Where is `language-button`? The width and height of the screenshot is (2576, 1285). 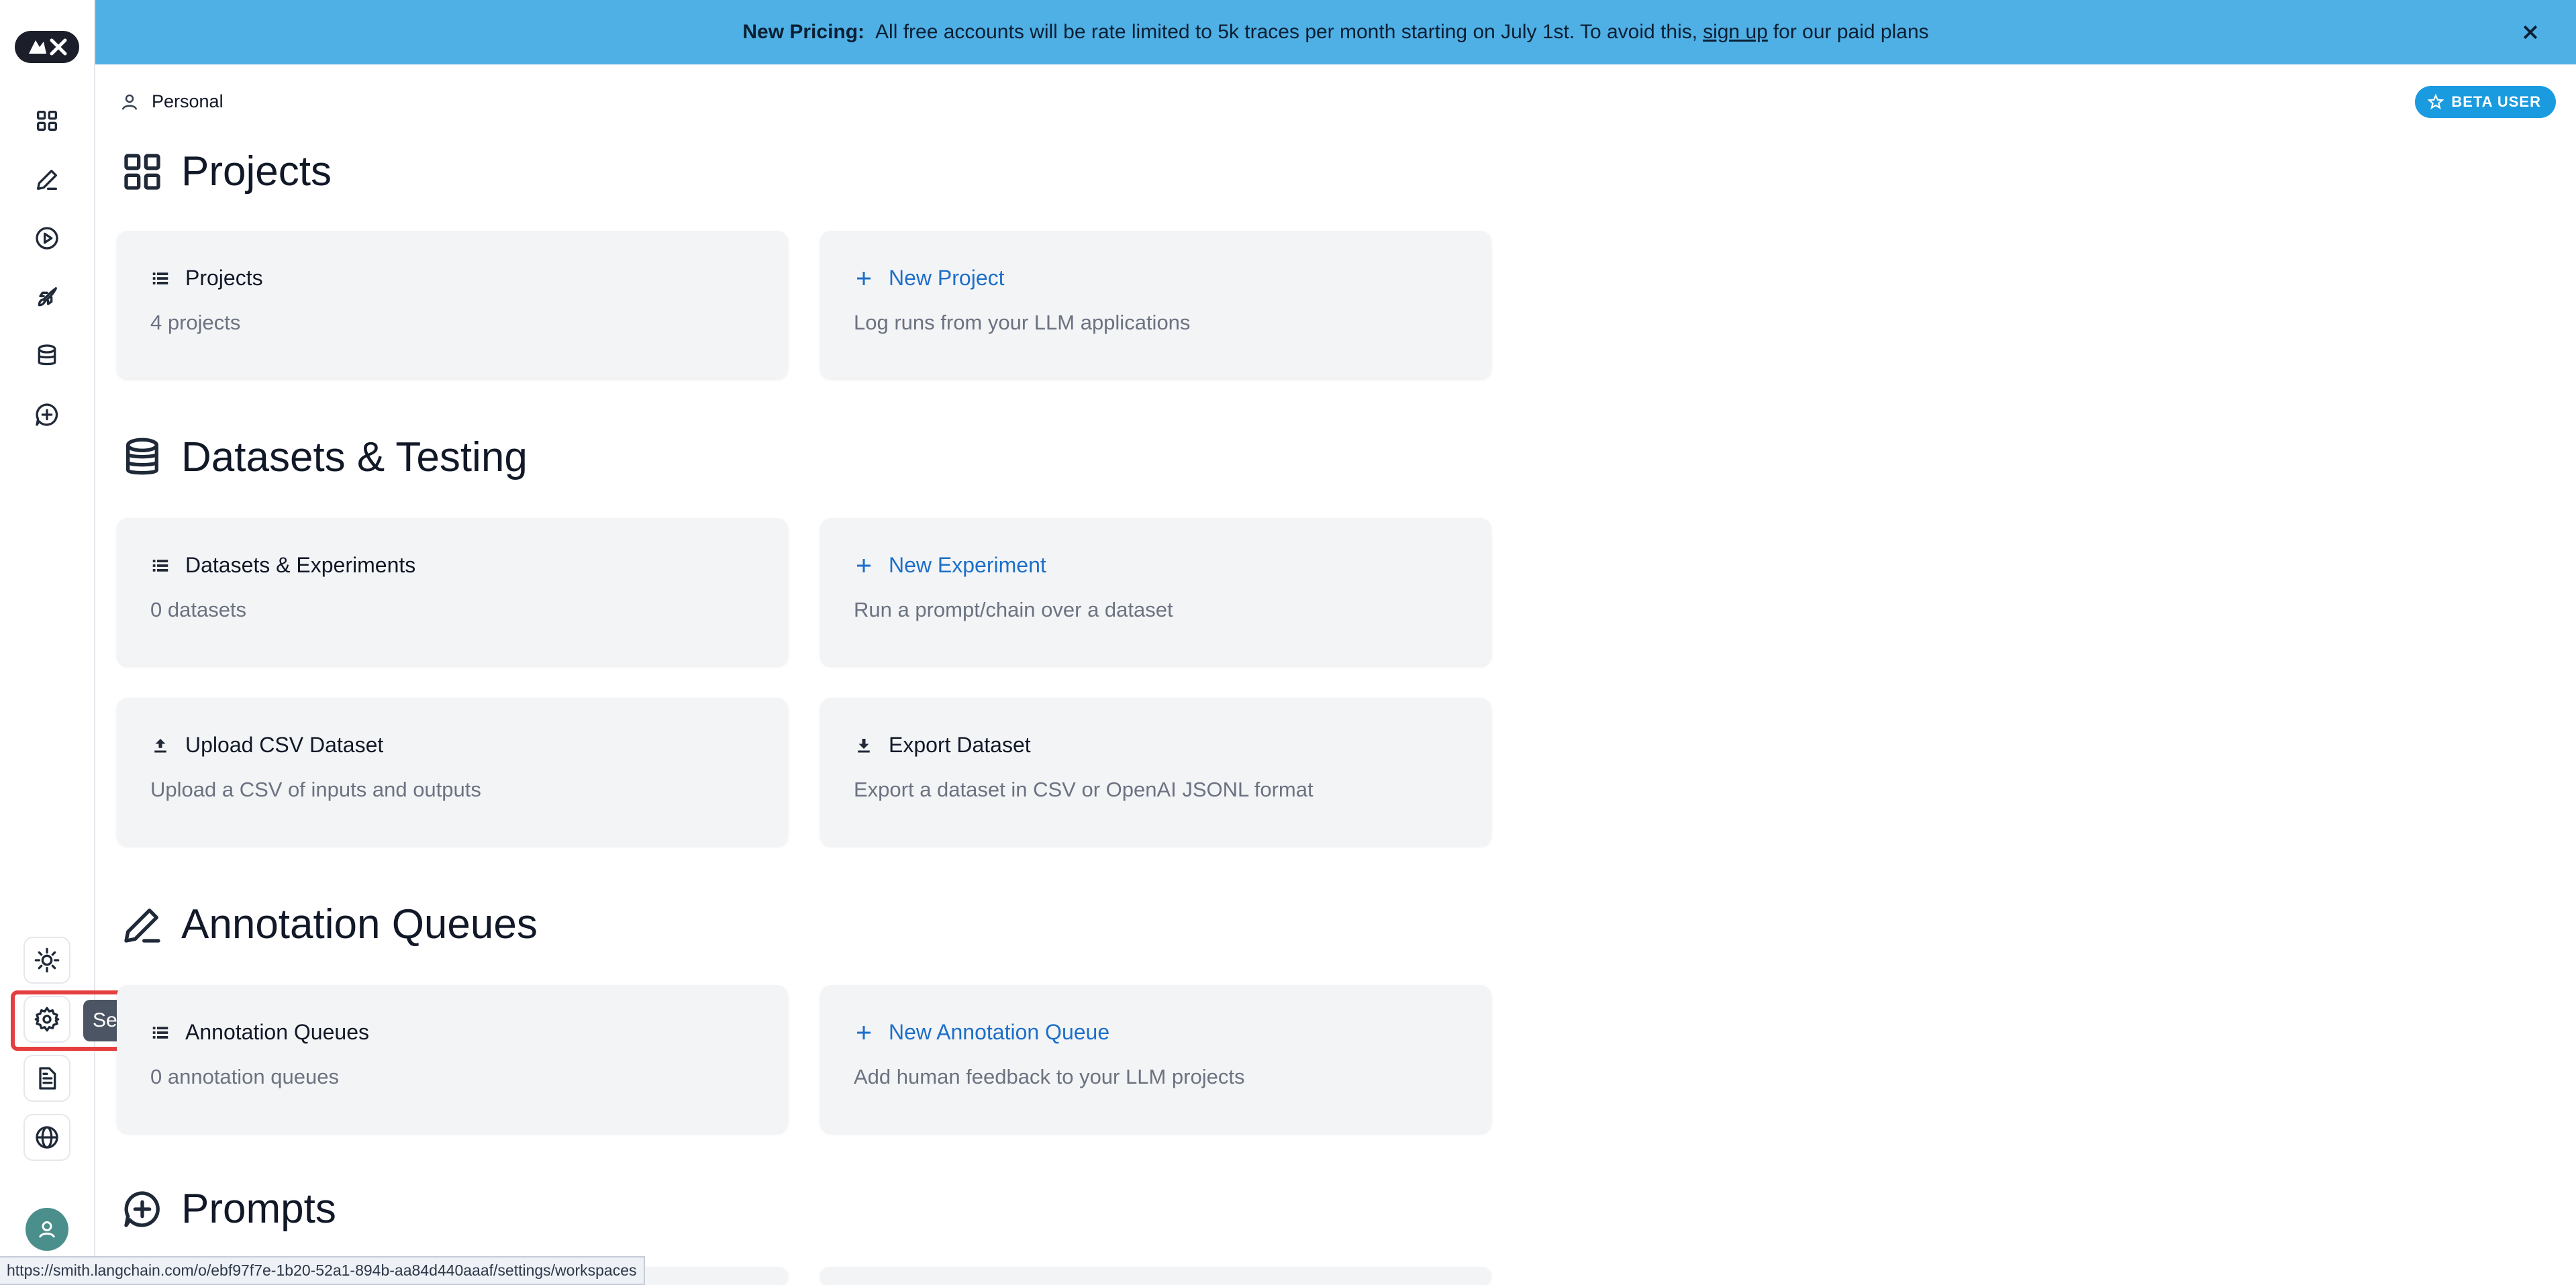 language-button is located at coordinates (46, 1137).